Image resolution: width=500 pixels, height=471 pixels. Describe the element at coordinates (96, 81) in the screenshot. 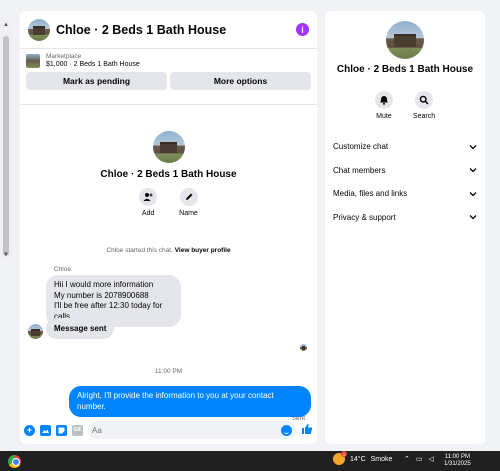

I see `mark-as-pending-button: Mark as pending` at that location.